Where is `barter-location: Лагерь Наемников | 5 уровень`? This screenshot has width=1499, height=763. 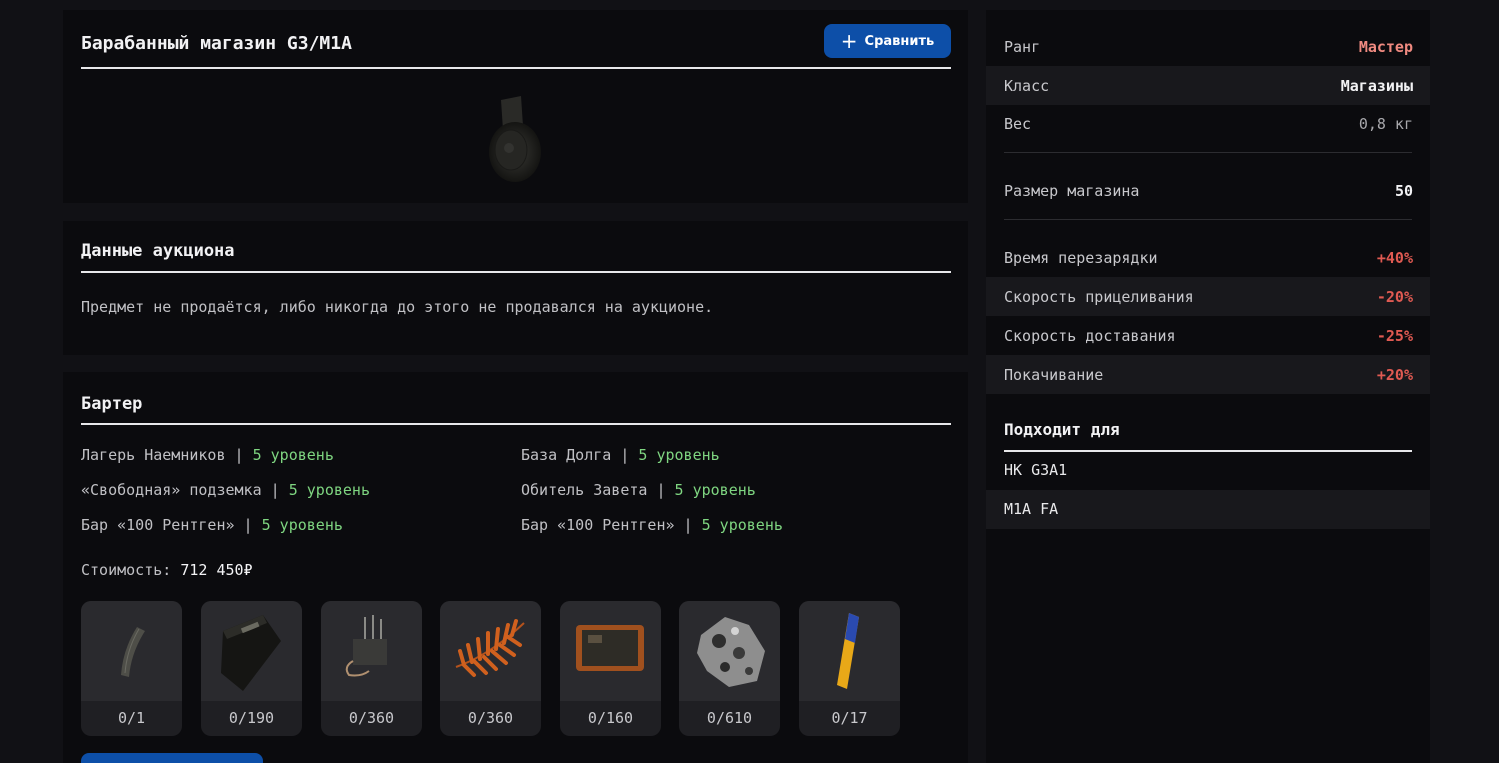 barter-location: Лагерь Наемников | 5 уровень is located at coordinates (207, 455).